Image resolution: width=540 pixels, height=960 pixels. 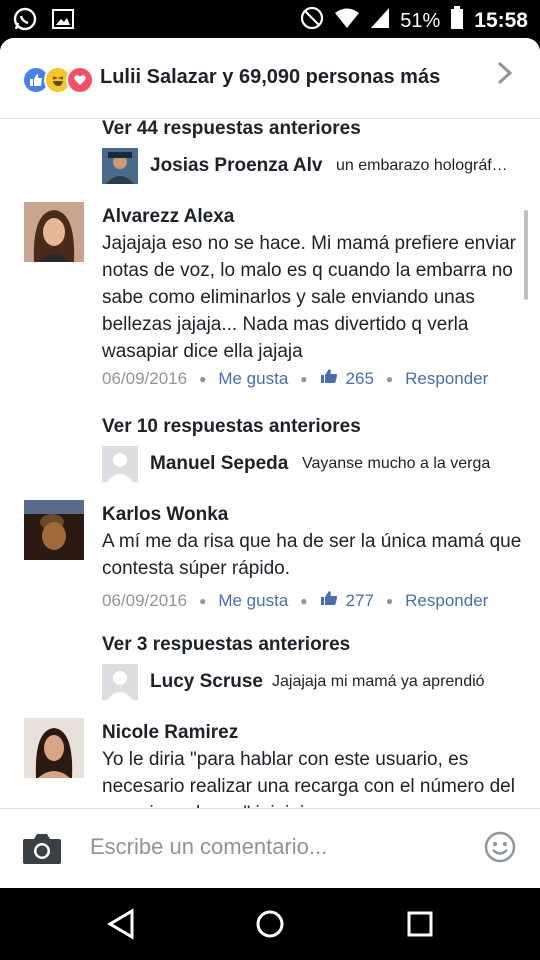 What do you see at coordinates (236, 166) in the screenshot?
I see `reply-author: Josias Proenza Alv` at bounding box center [236, 166].